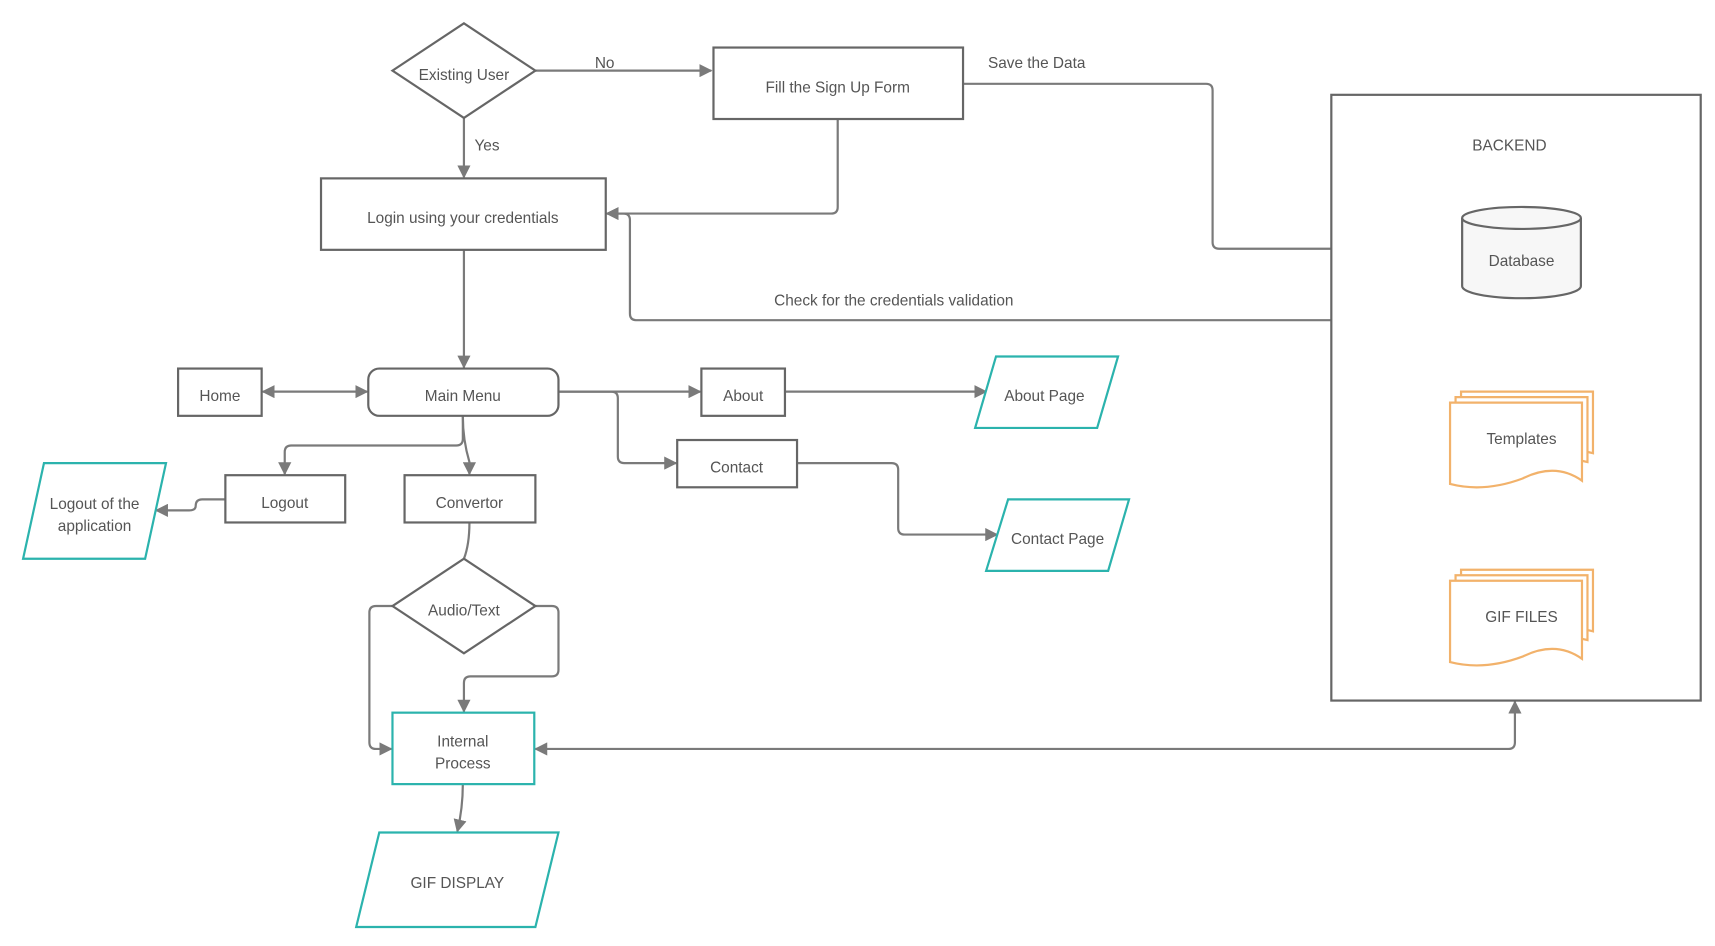 The image size is (1715, 946). Describe the element at coordinates (1028, 728) in the screenshot. I see `edge-internal-backend` at that location.